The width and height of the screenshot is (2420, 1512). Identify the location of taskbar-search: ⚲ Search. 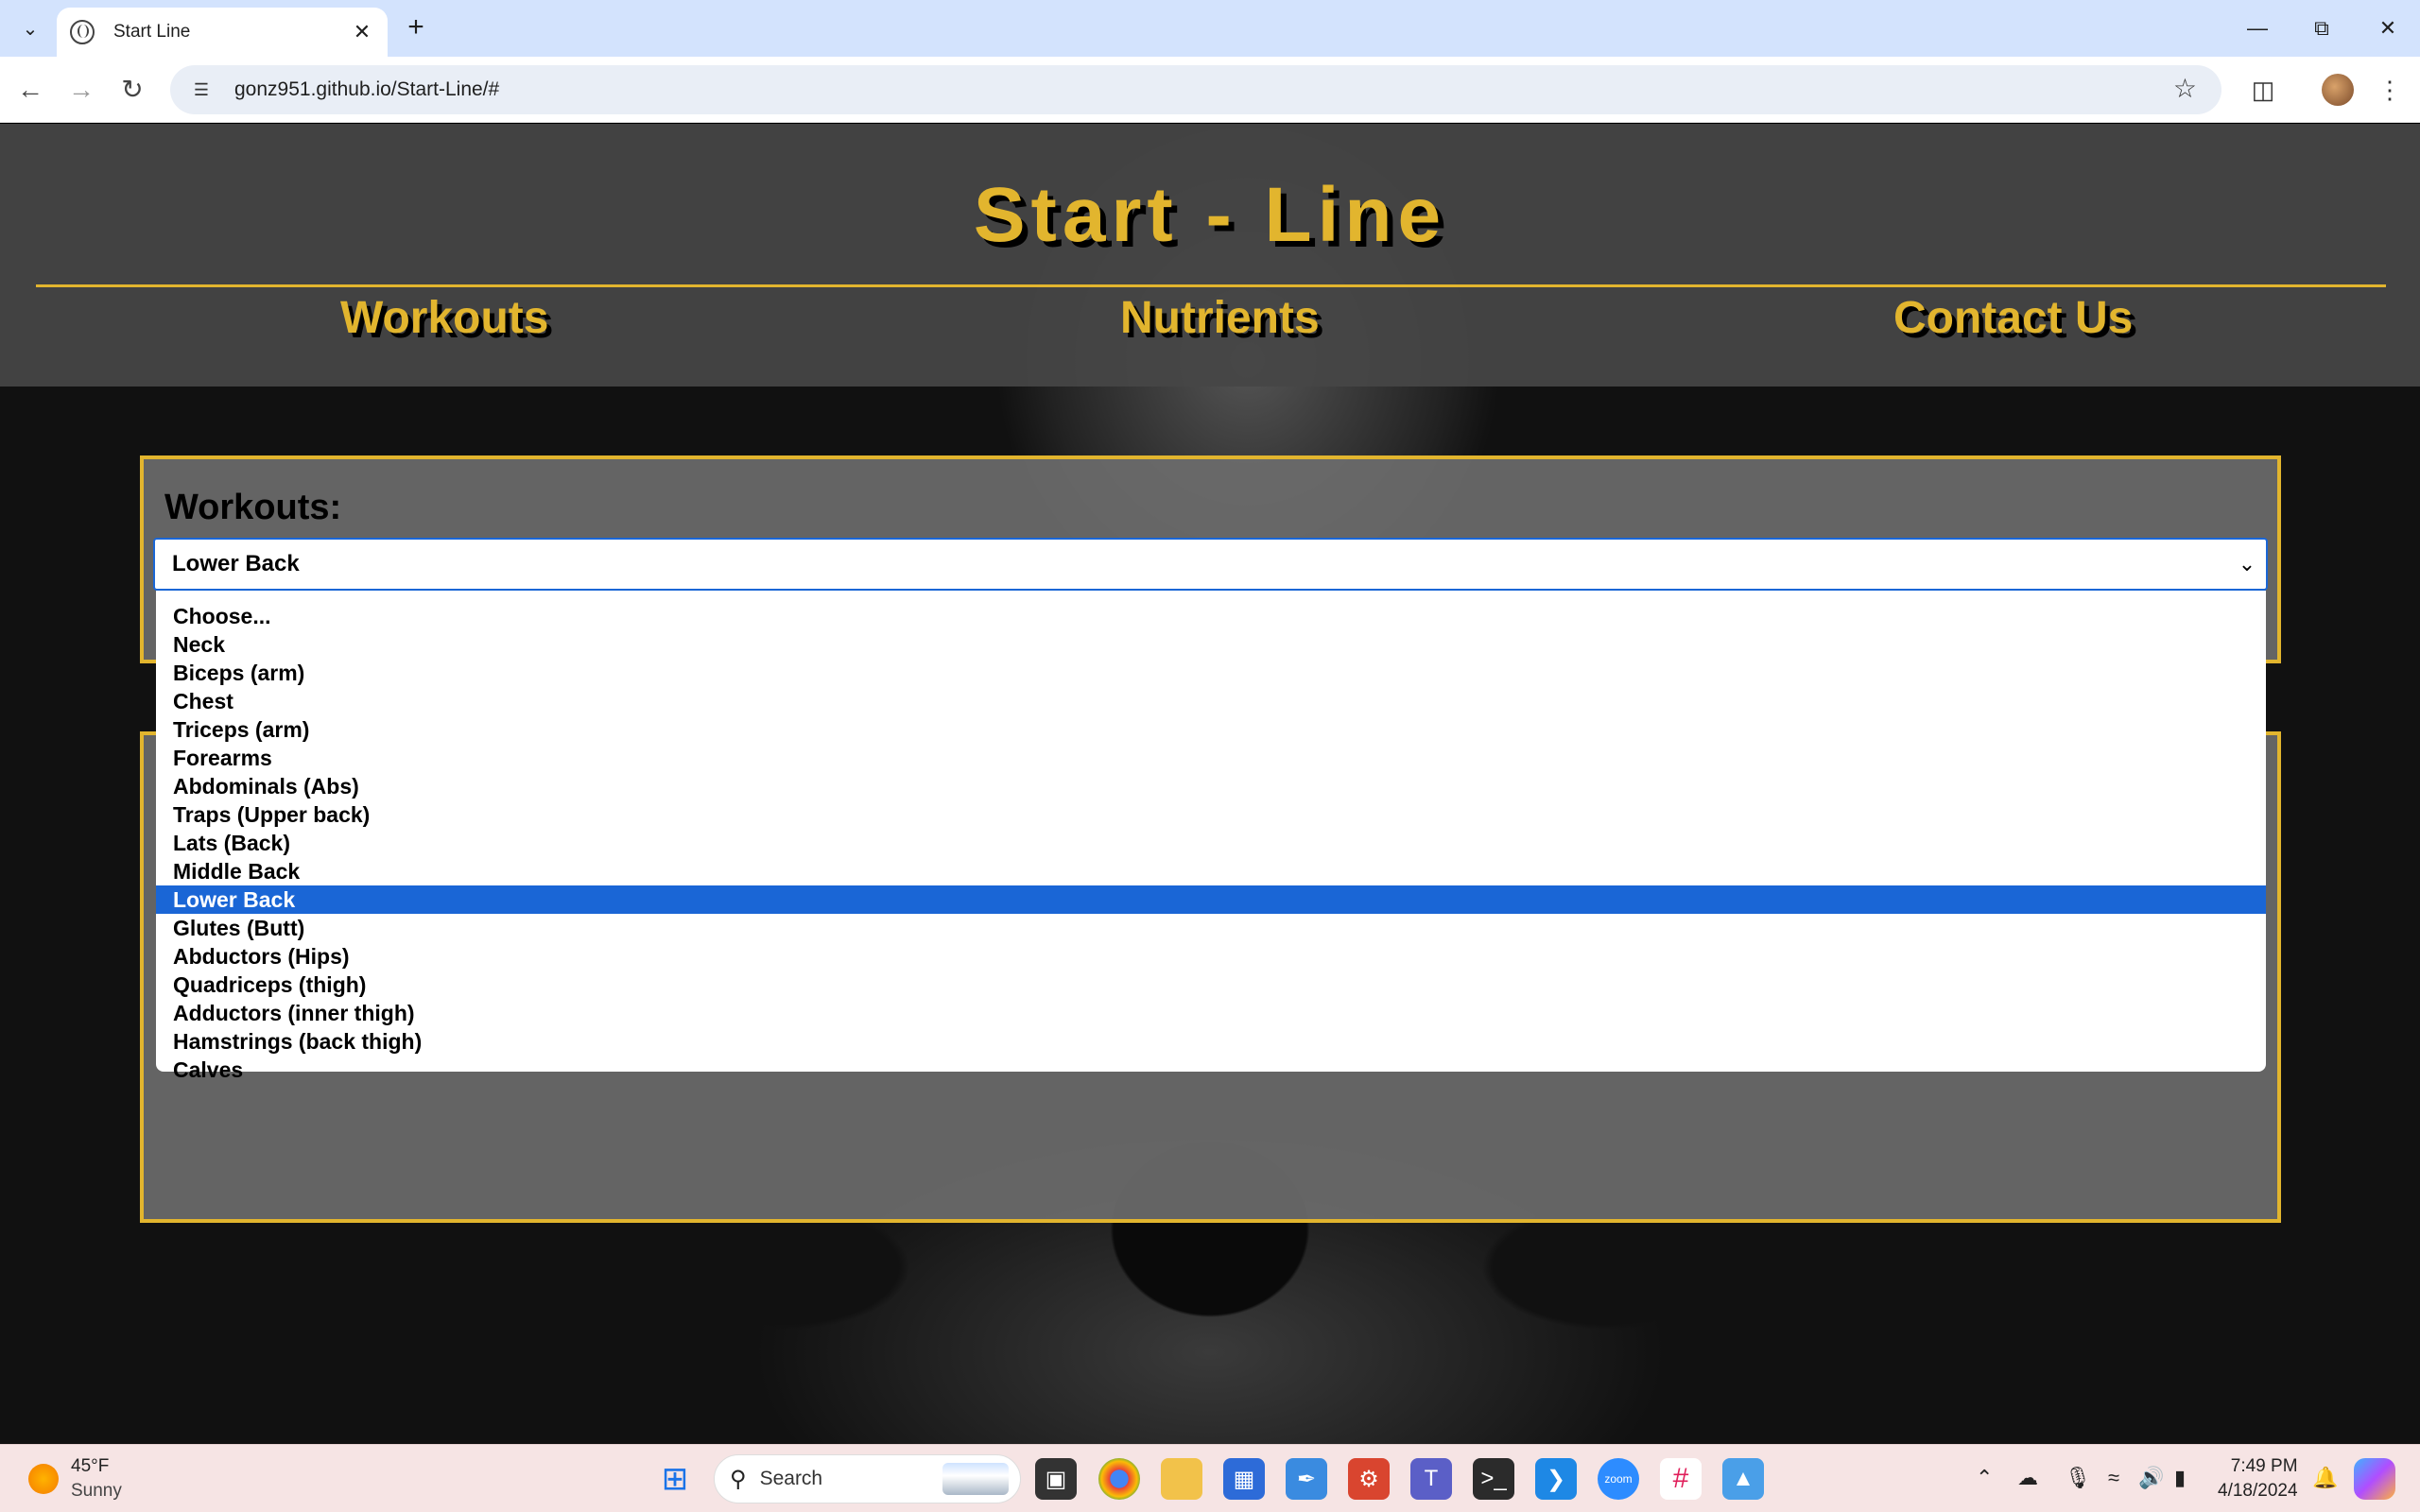
(867, 1478).